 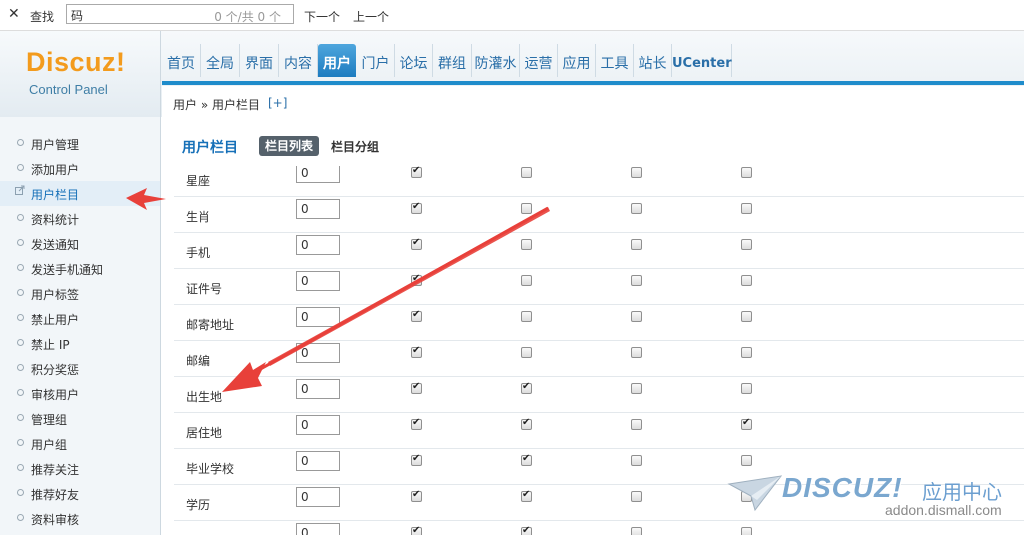 What do you see at coordinates (259, 60) in the screenshot?
I see `nav-item-2: 界面` at bounding box center [259, 60].